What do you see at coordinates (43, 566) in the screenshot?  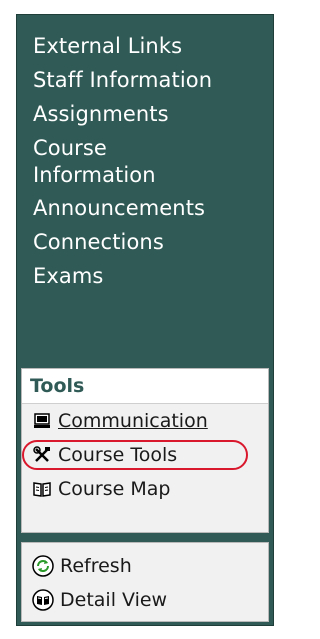 I see `refresh-icon` at bounding box center [43, 566].